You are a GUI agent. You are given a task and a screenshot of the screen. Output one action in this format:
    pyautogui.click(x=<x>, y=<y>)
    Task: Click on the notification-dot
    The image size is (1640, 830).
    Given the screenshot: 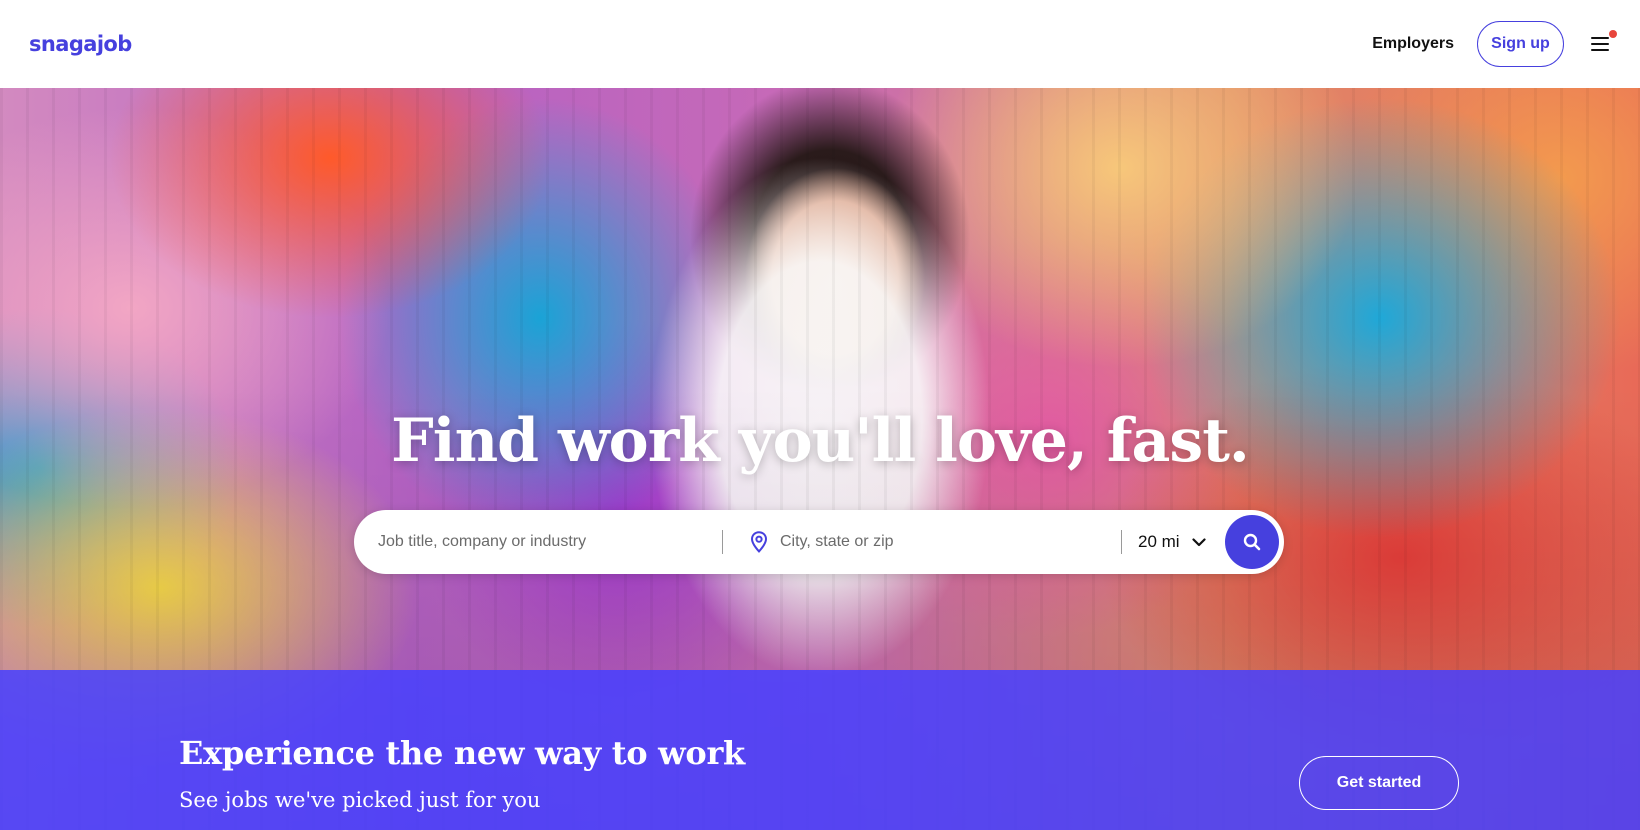 What is the action you would take?
    pyautogui.click(x=1613, y=34)
    